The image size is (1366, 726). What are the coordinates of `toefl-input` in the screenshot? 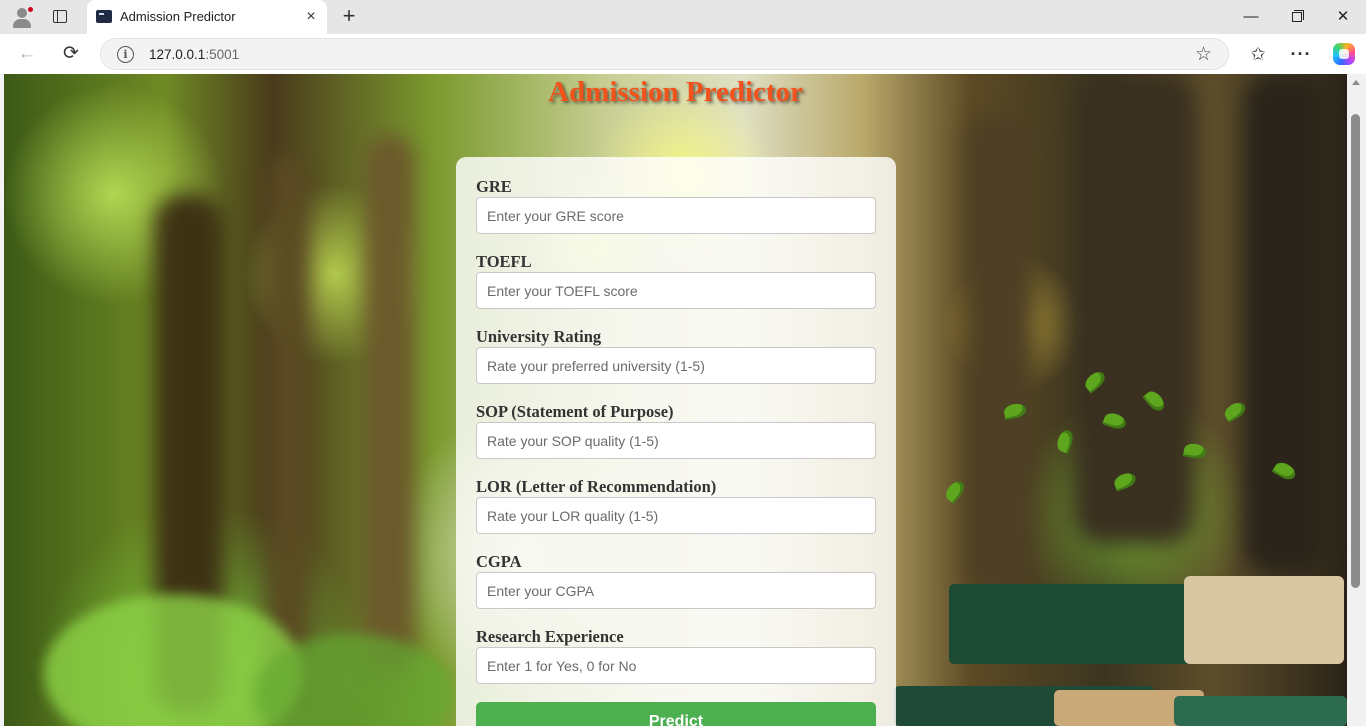 It's located at (676, 290).